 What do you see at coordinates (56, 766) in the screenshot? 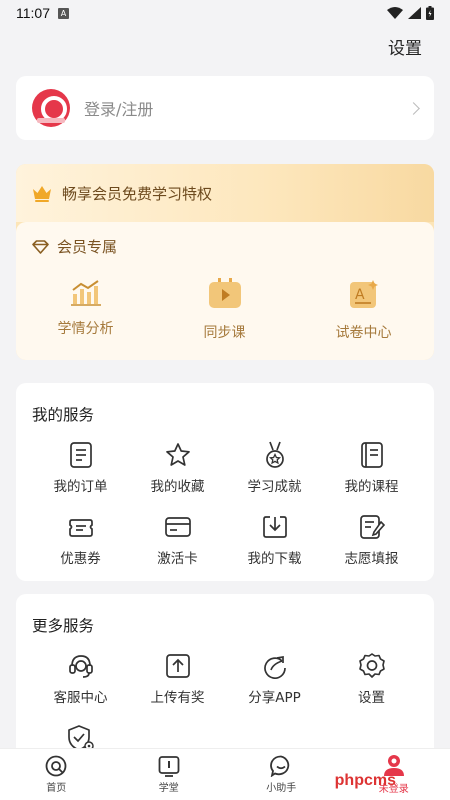
I see `home-icon` at bounding box center [56, 766].